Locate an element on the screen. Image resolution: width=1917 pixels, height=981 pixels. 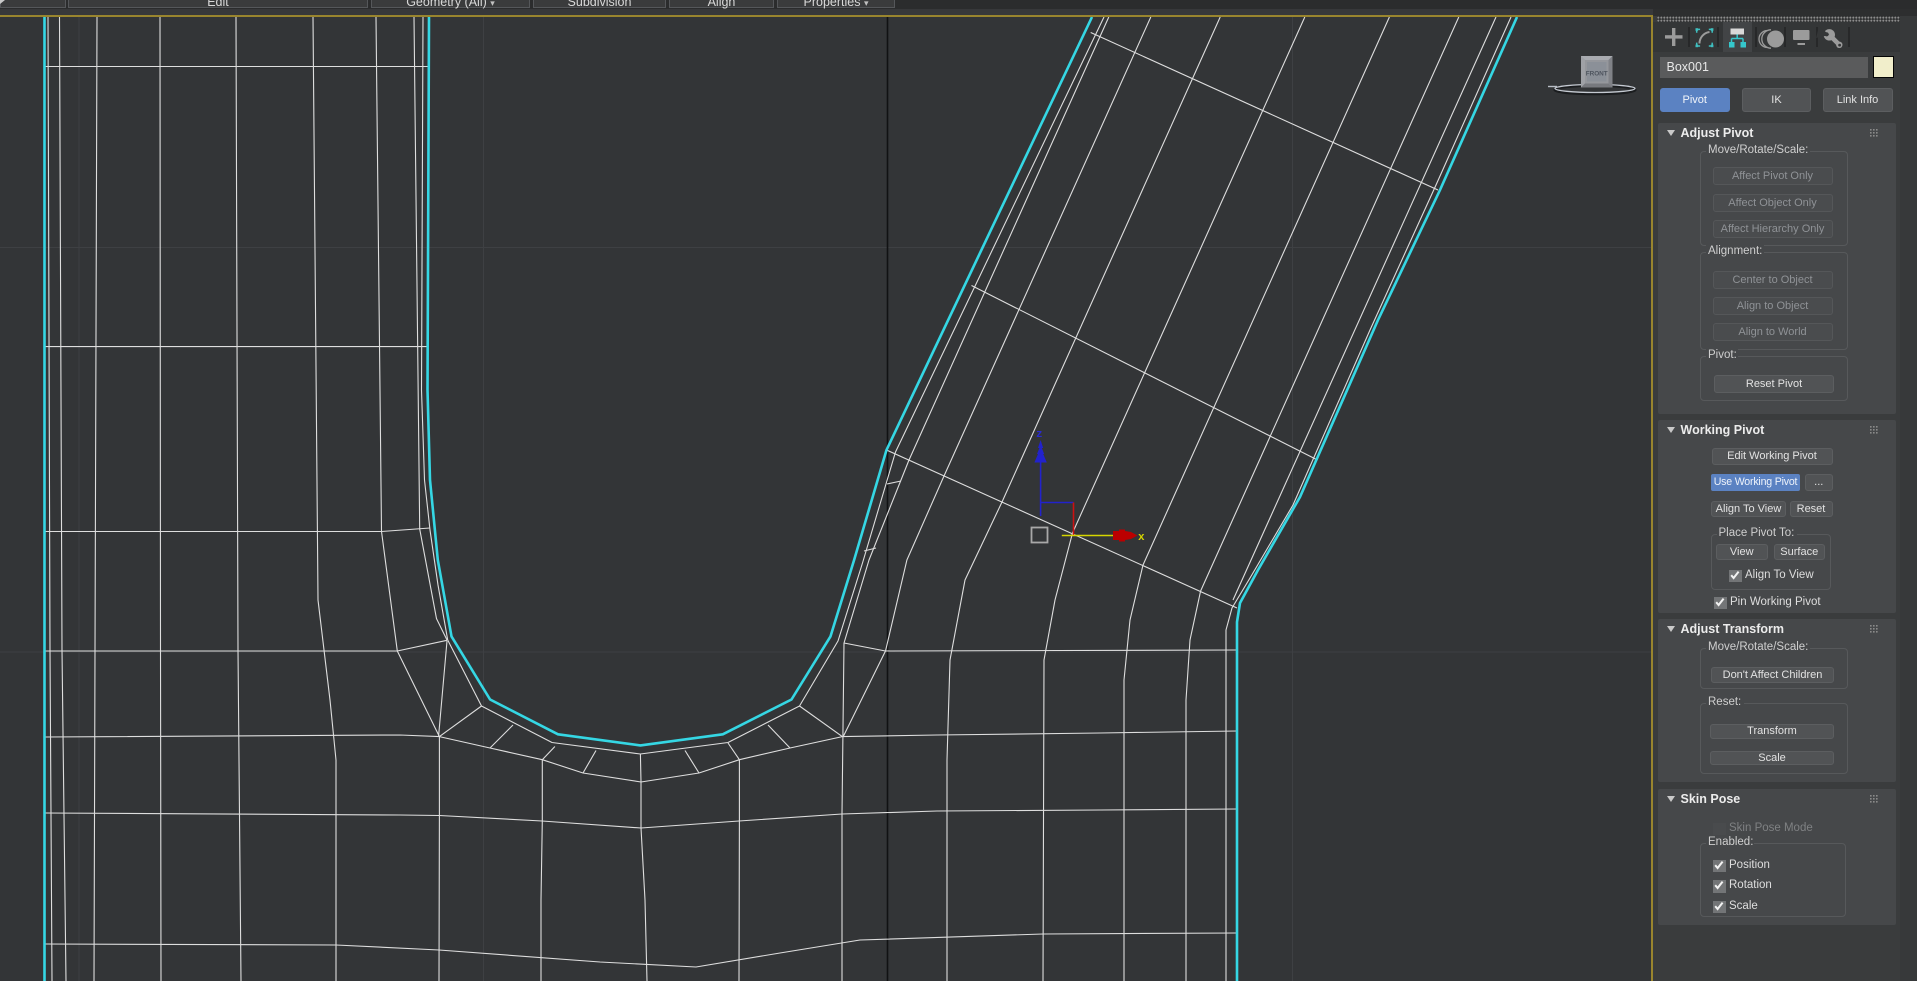
svg-text: FRONT is located at coordinates (1597, 74).